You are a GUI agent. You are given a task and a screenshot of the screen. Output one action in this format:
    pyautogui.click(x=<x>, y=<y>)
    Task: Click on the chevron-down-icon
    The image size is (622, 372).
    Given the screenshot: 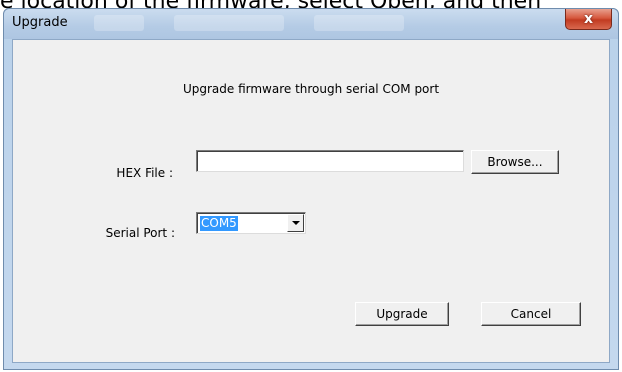 What is the action you would take?
    pyautogui.click(x=295, y=223)
    